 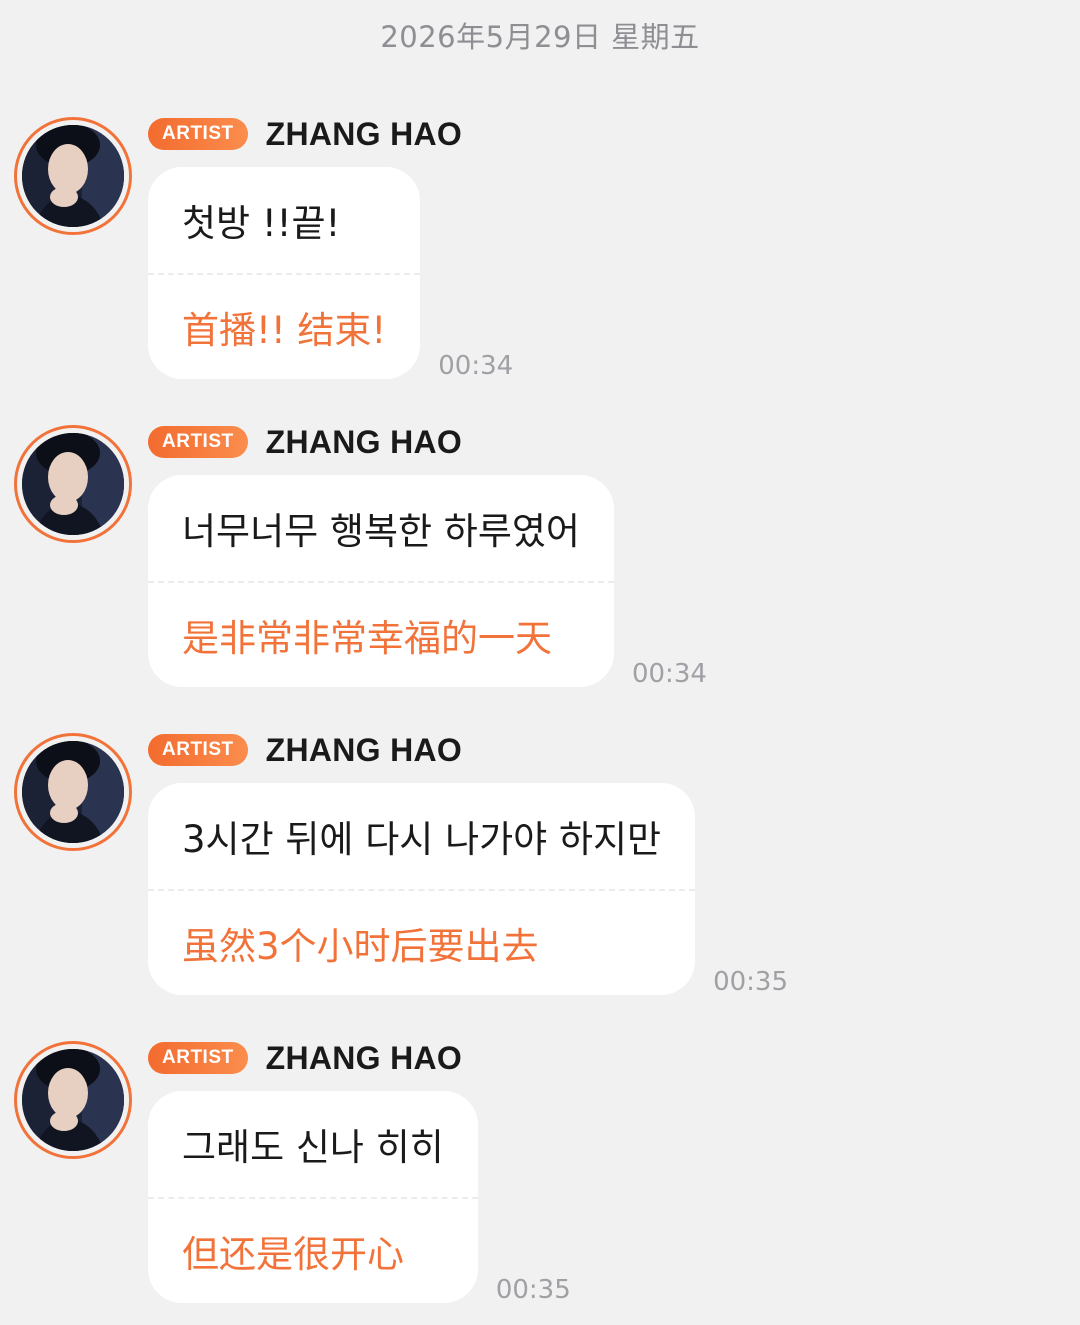 What do you see at coordinates (261, 223) in the screenshot?
I see `original-text: 첫방 !!끝!` at bounding box center [261, 223].